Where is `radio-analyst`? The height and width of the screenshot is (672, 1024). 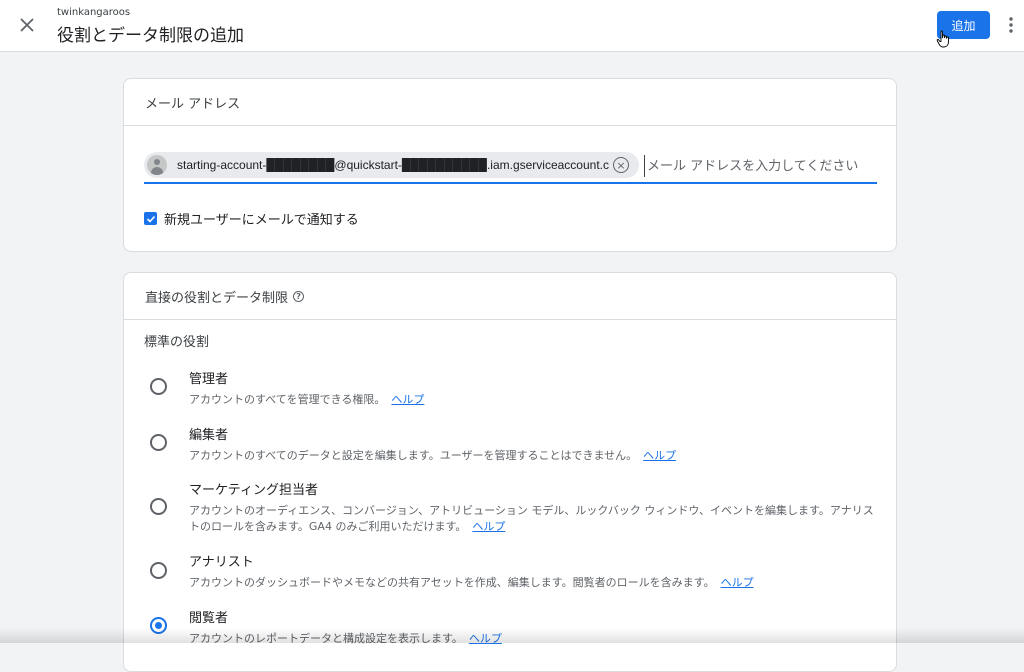 radio-analyst is located at coordinates (158, 570).